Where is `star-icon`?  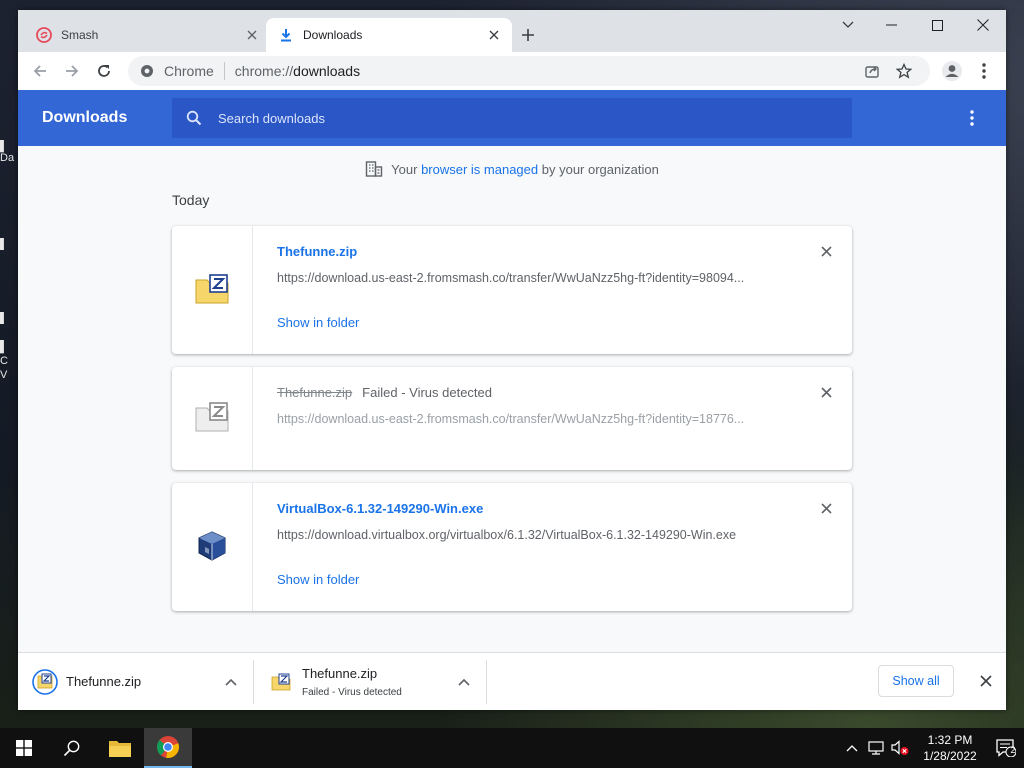 star-icon is located at coordinates (904, 71).